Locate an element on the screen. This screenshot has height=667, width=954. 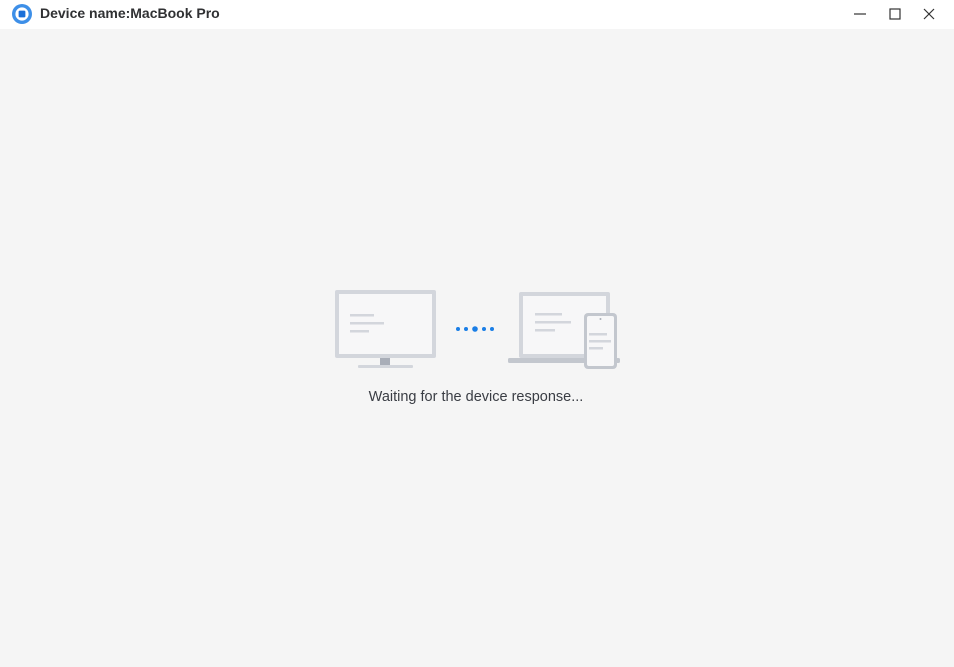
connecting-dots-icon is located at coordinates (475, 329).